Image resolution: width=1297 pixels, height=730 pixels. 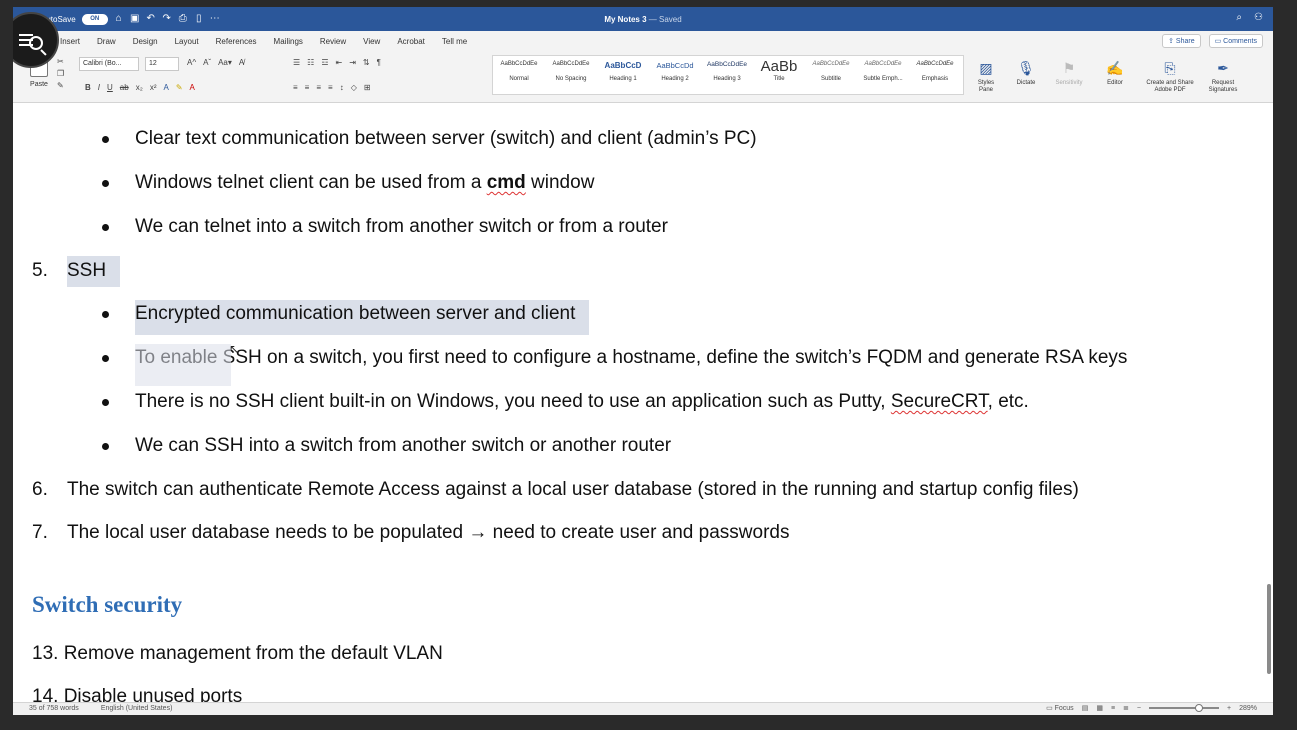 What do you see at coordinates (1229, 708) in the screenshot?
I see `zoom-in-icon: +` at bounding box center [1229, 708].